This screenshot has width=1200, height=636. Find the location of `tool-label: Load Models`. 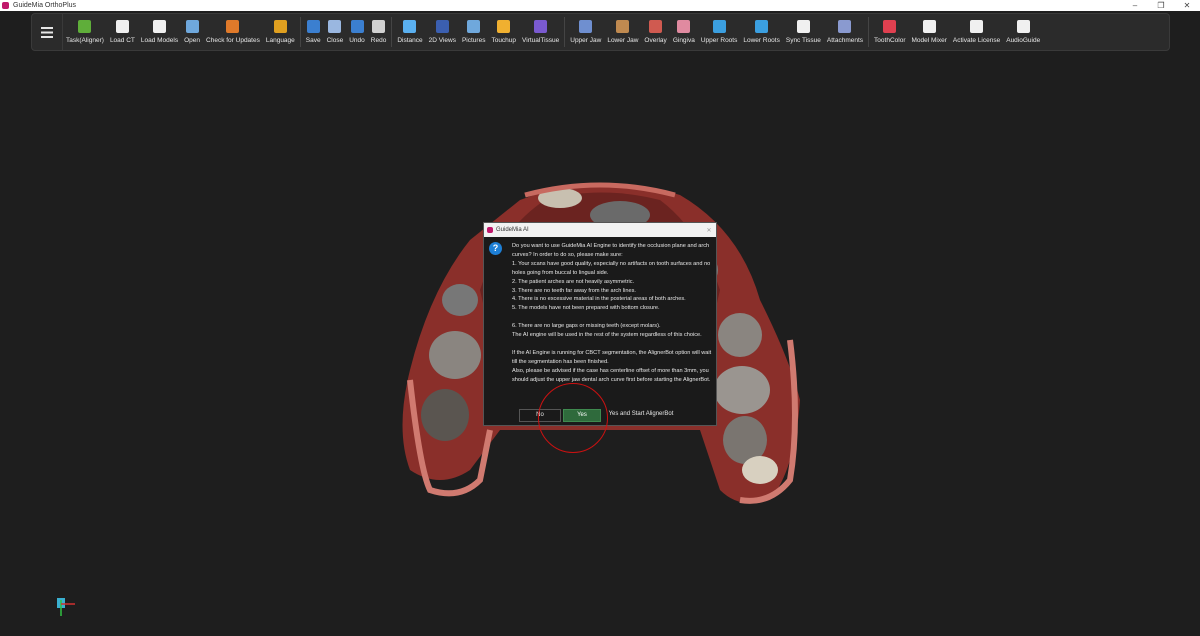

tool-label: Load Models is located at coordinates (159, 40).